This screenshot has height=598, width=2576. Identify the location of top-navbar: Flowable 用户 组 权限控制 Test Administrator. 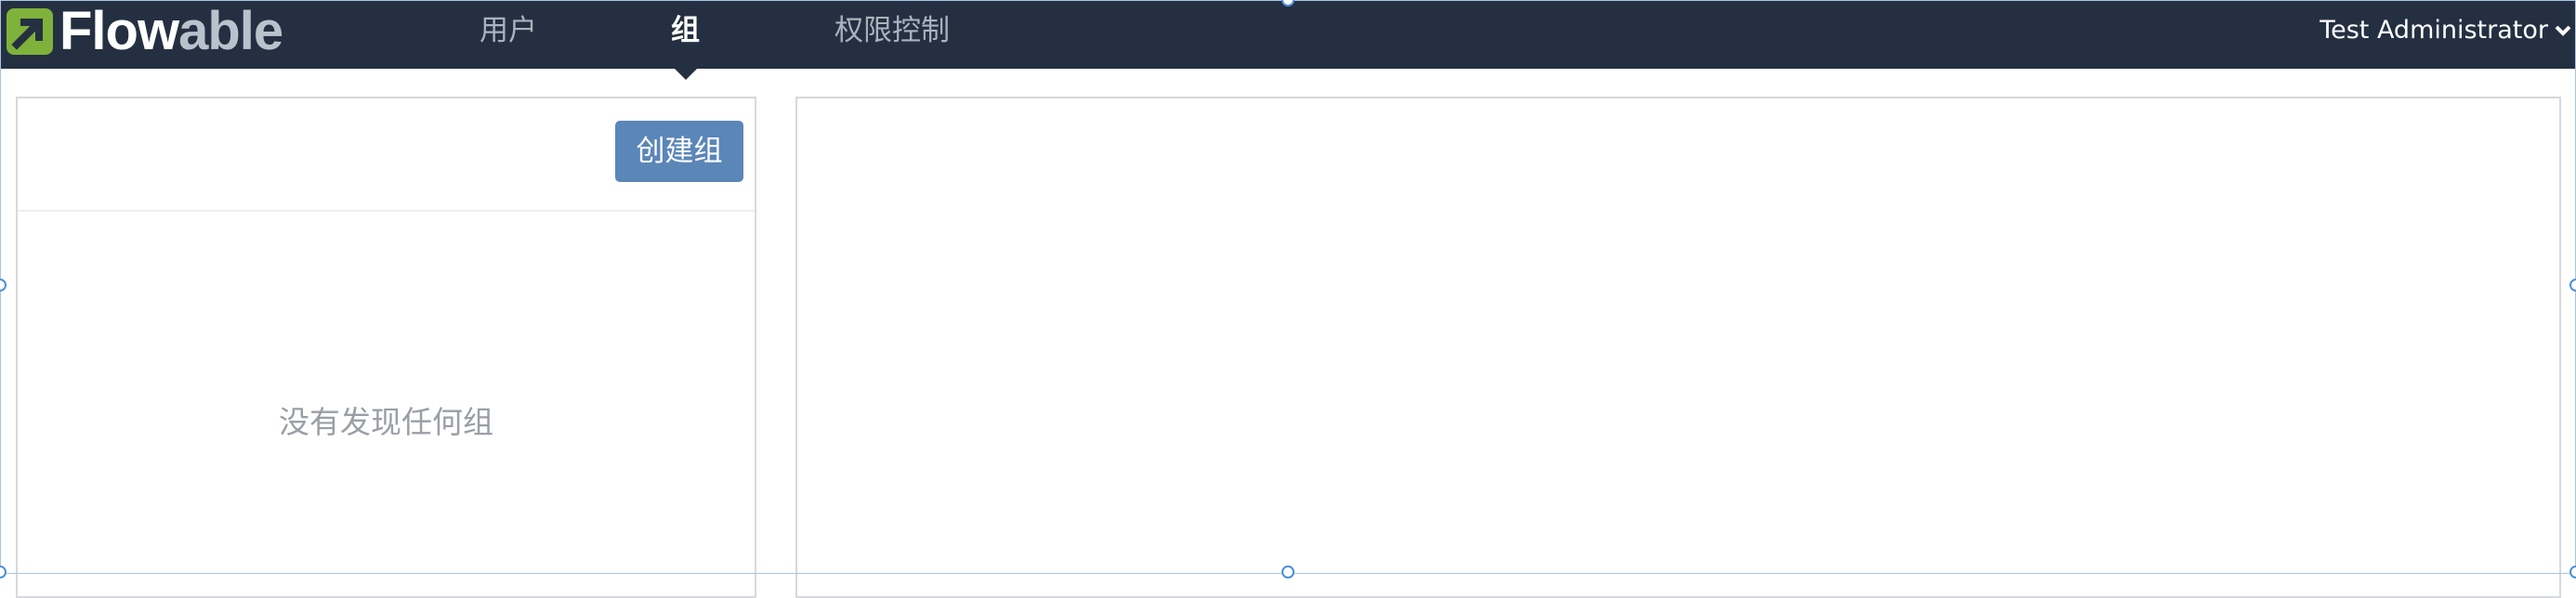
(1288, 40).